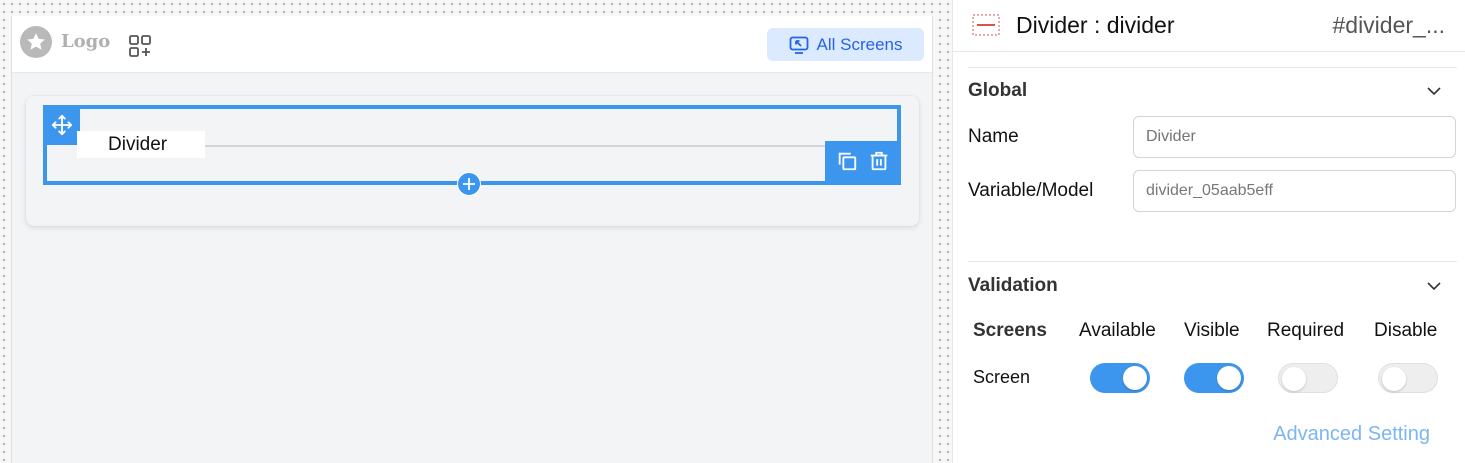 This screenshot has width=1465, height=463. I want to click on screen-icon, so click(798, 45).